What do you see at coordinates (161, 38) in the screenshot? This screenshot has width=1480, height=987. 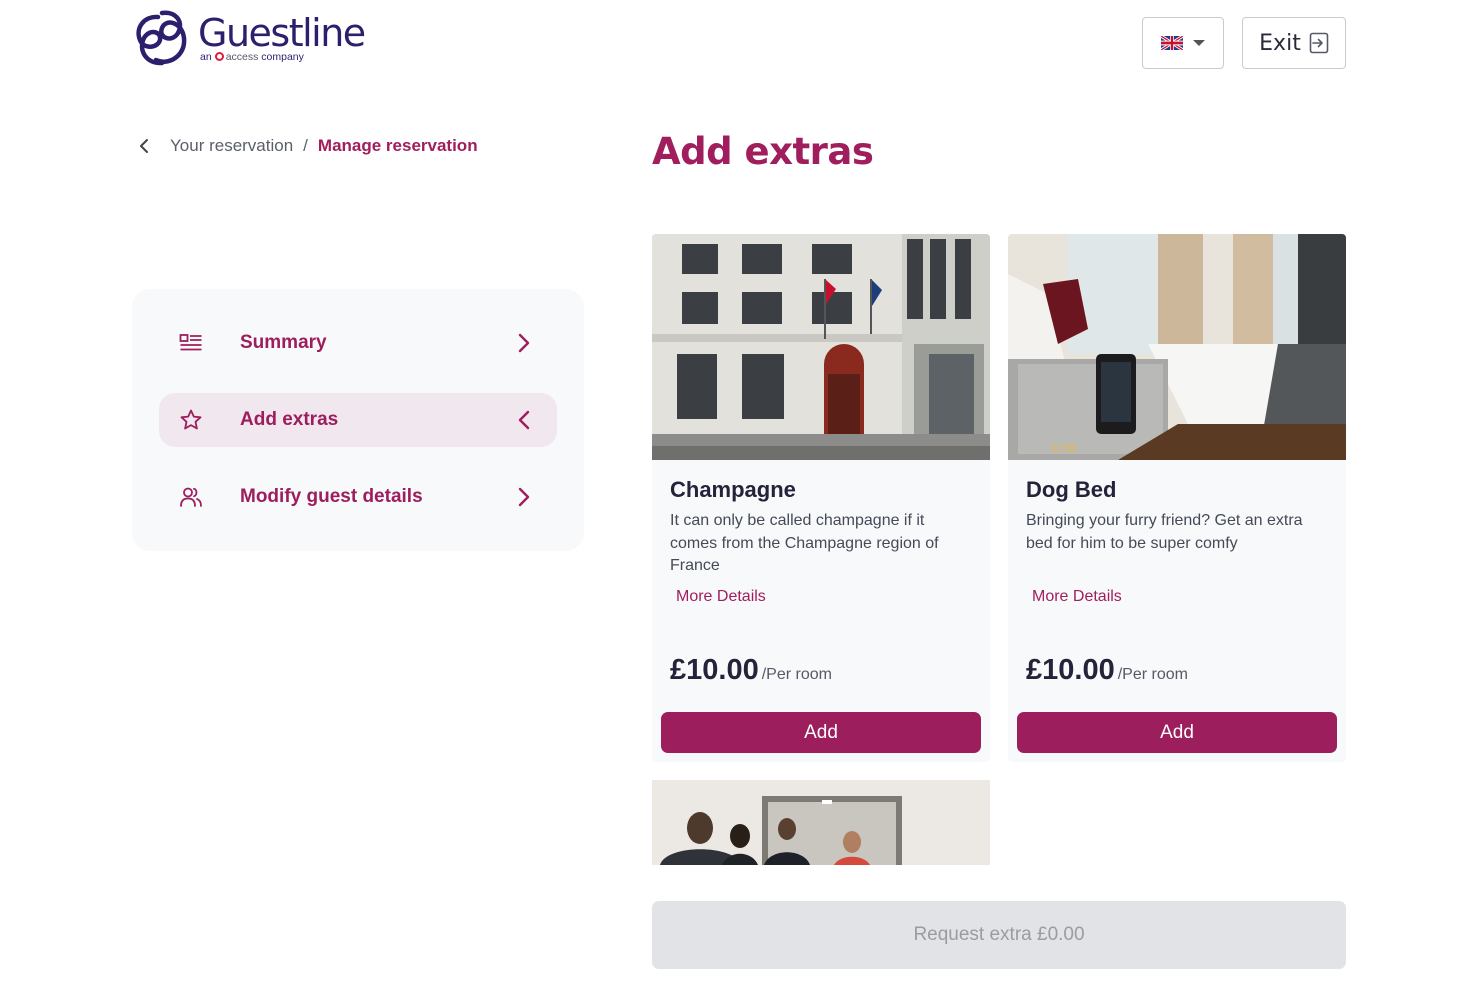 I see `guestline-logo-mark-icon` at bounding box center [161, 38].